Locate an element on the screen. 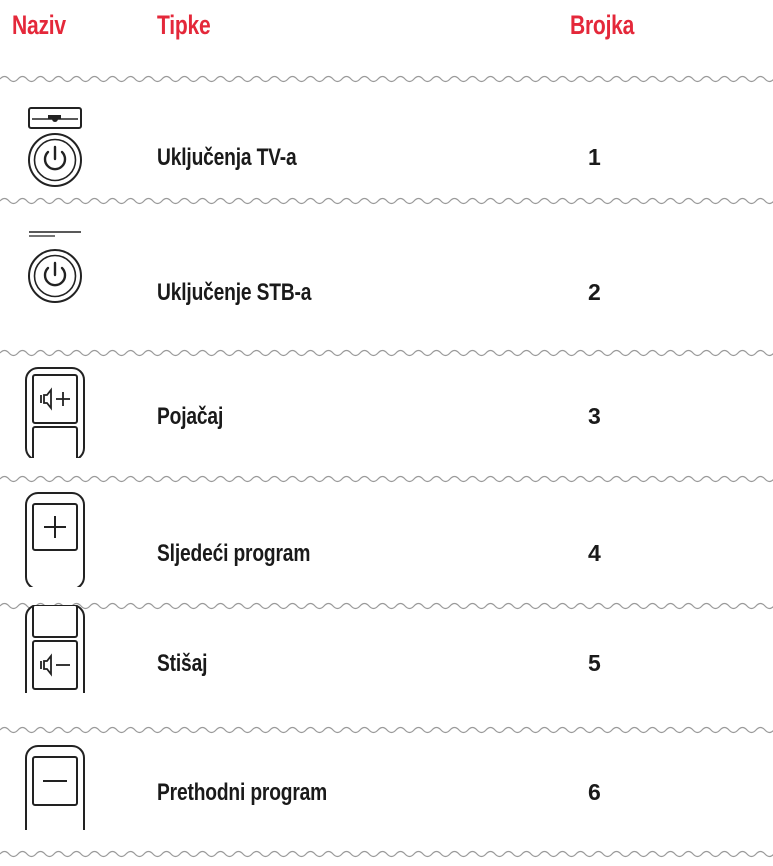 The height and width of the screenshot is (866, 773). volume-down-icon is located at coordinates (55, 649).